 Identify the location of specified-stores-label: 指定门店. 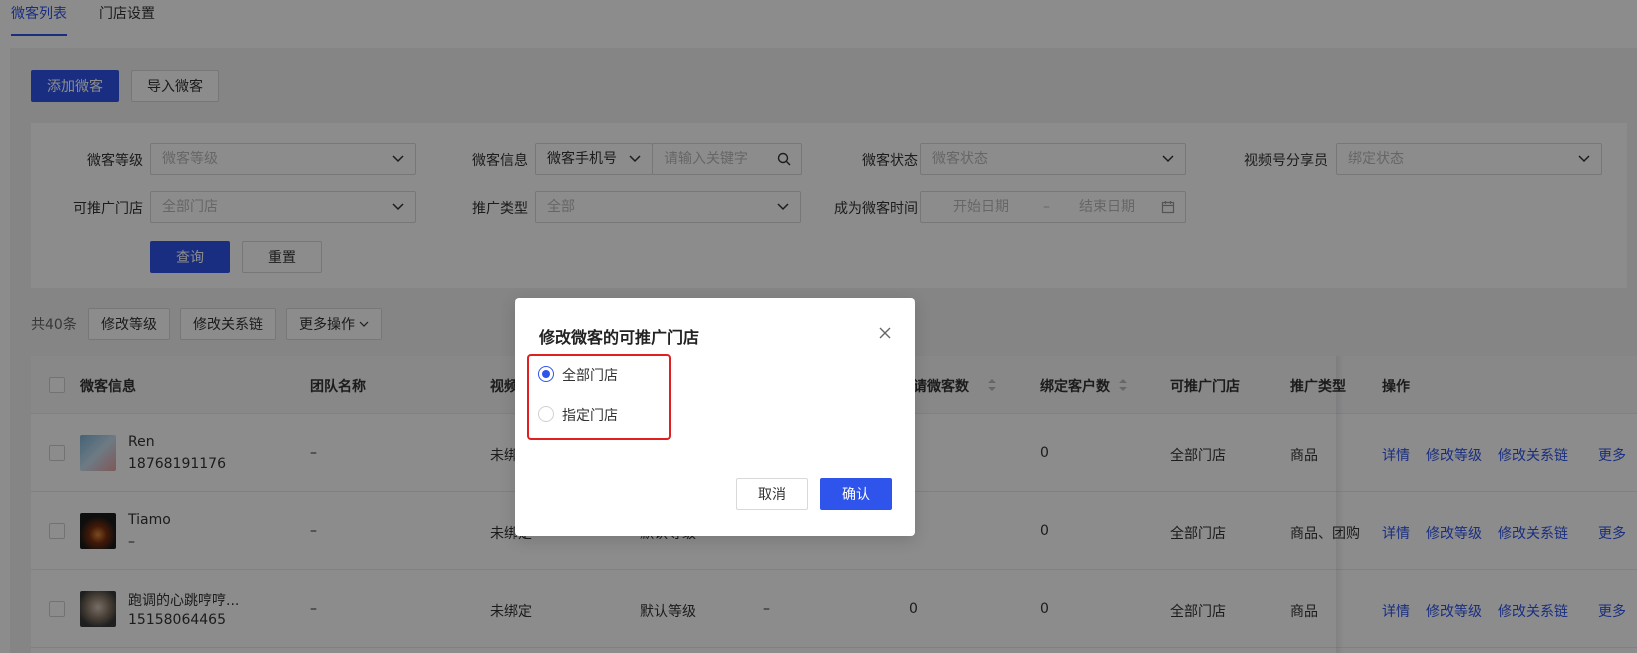
(590, 415).